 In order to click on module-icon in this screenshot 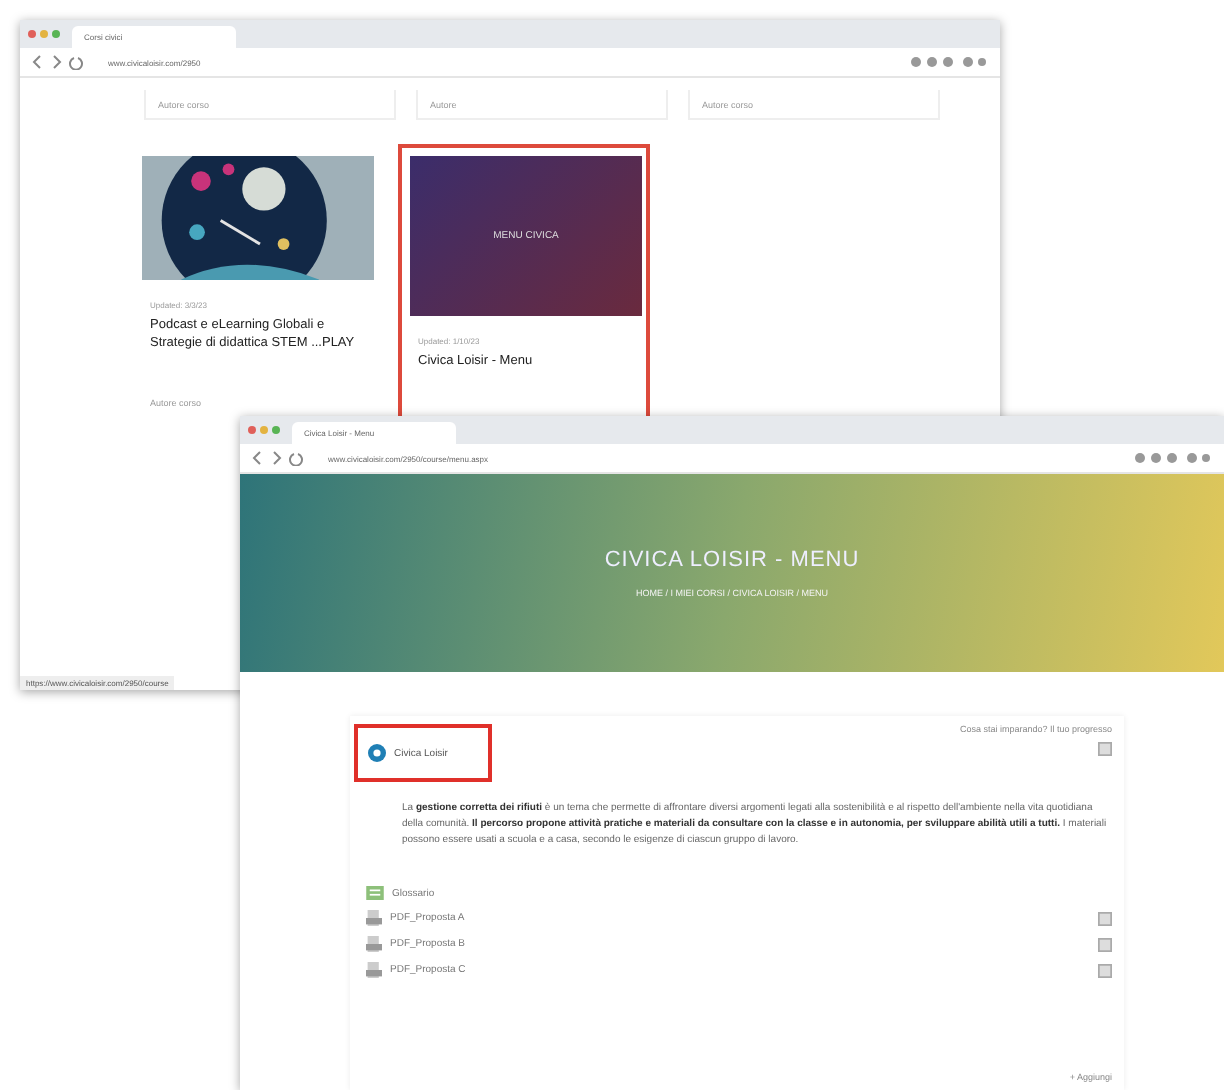, I will do `click(377, 753)`.